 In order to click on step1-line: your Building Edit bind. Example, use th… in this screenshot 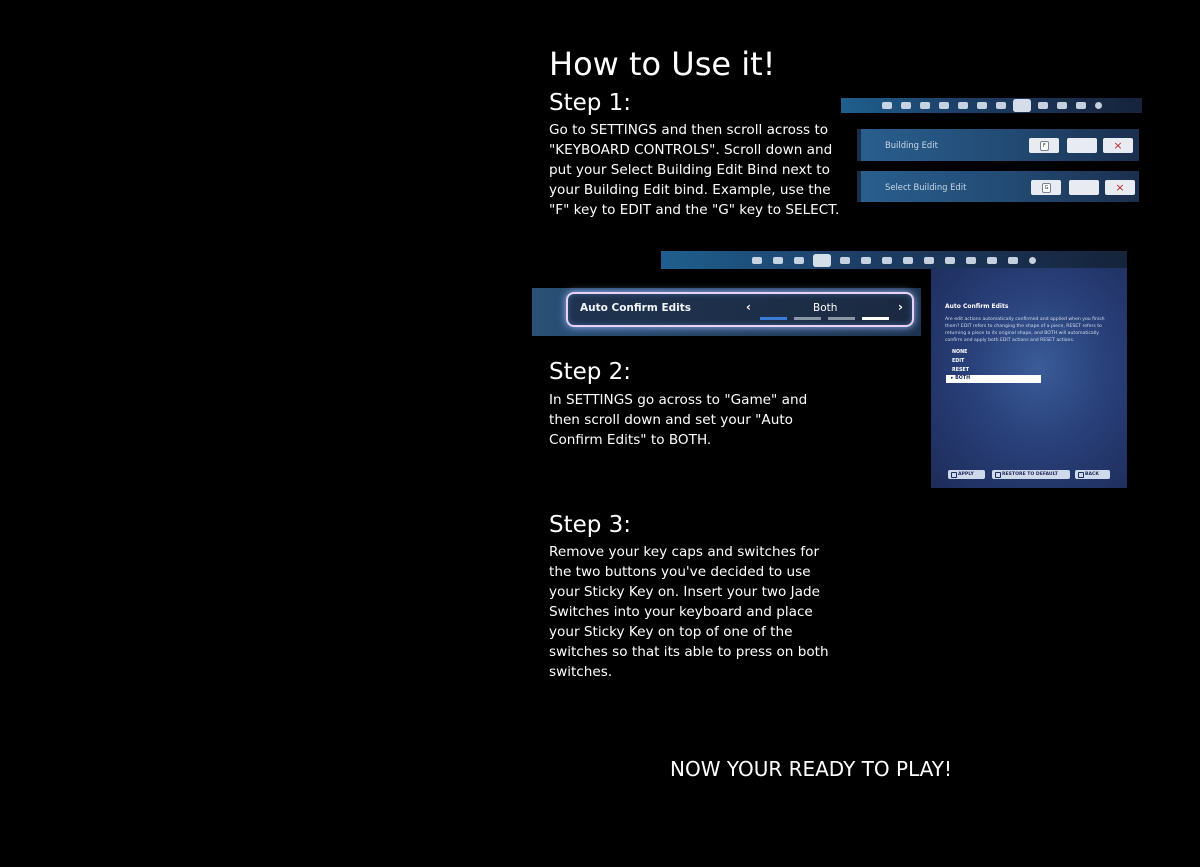, I will do `click(690, 190)`.